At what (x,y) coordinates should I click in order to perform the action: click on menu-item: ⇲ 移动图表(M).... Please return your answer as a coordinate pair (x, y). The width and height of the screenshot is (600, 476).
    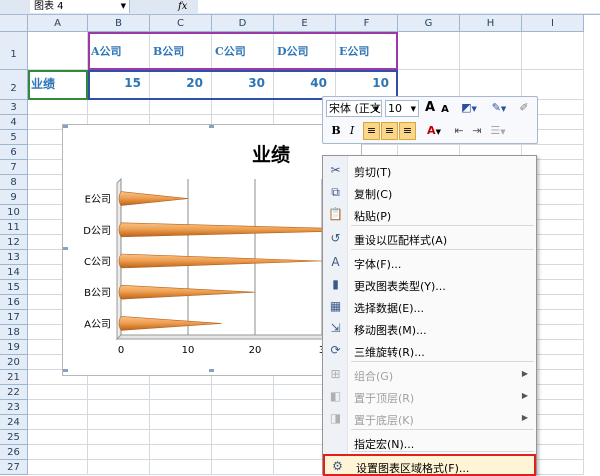
    Looking at the image, I should click on (429, 329).